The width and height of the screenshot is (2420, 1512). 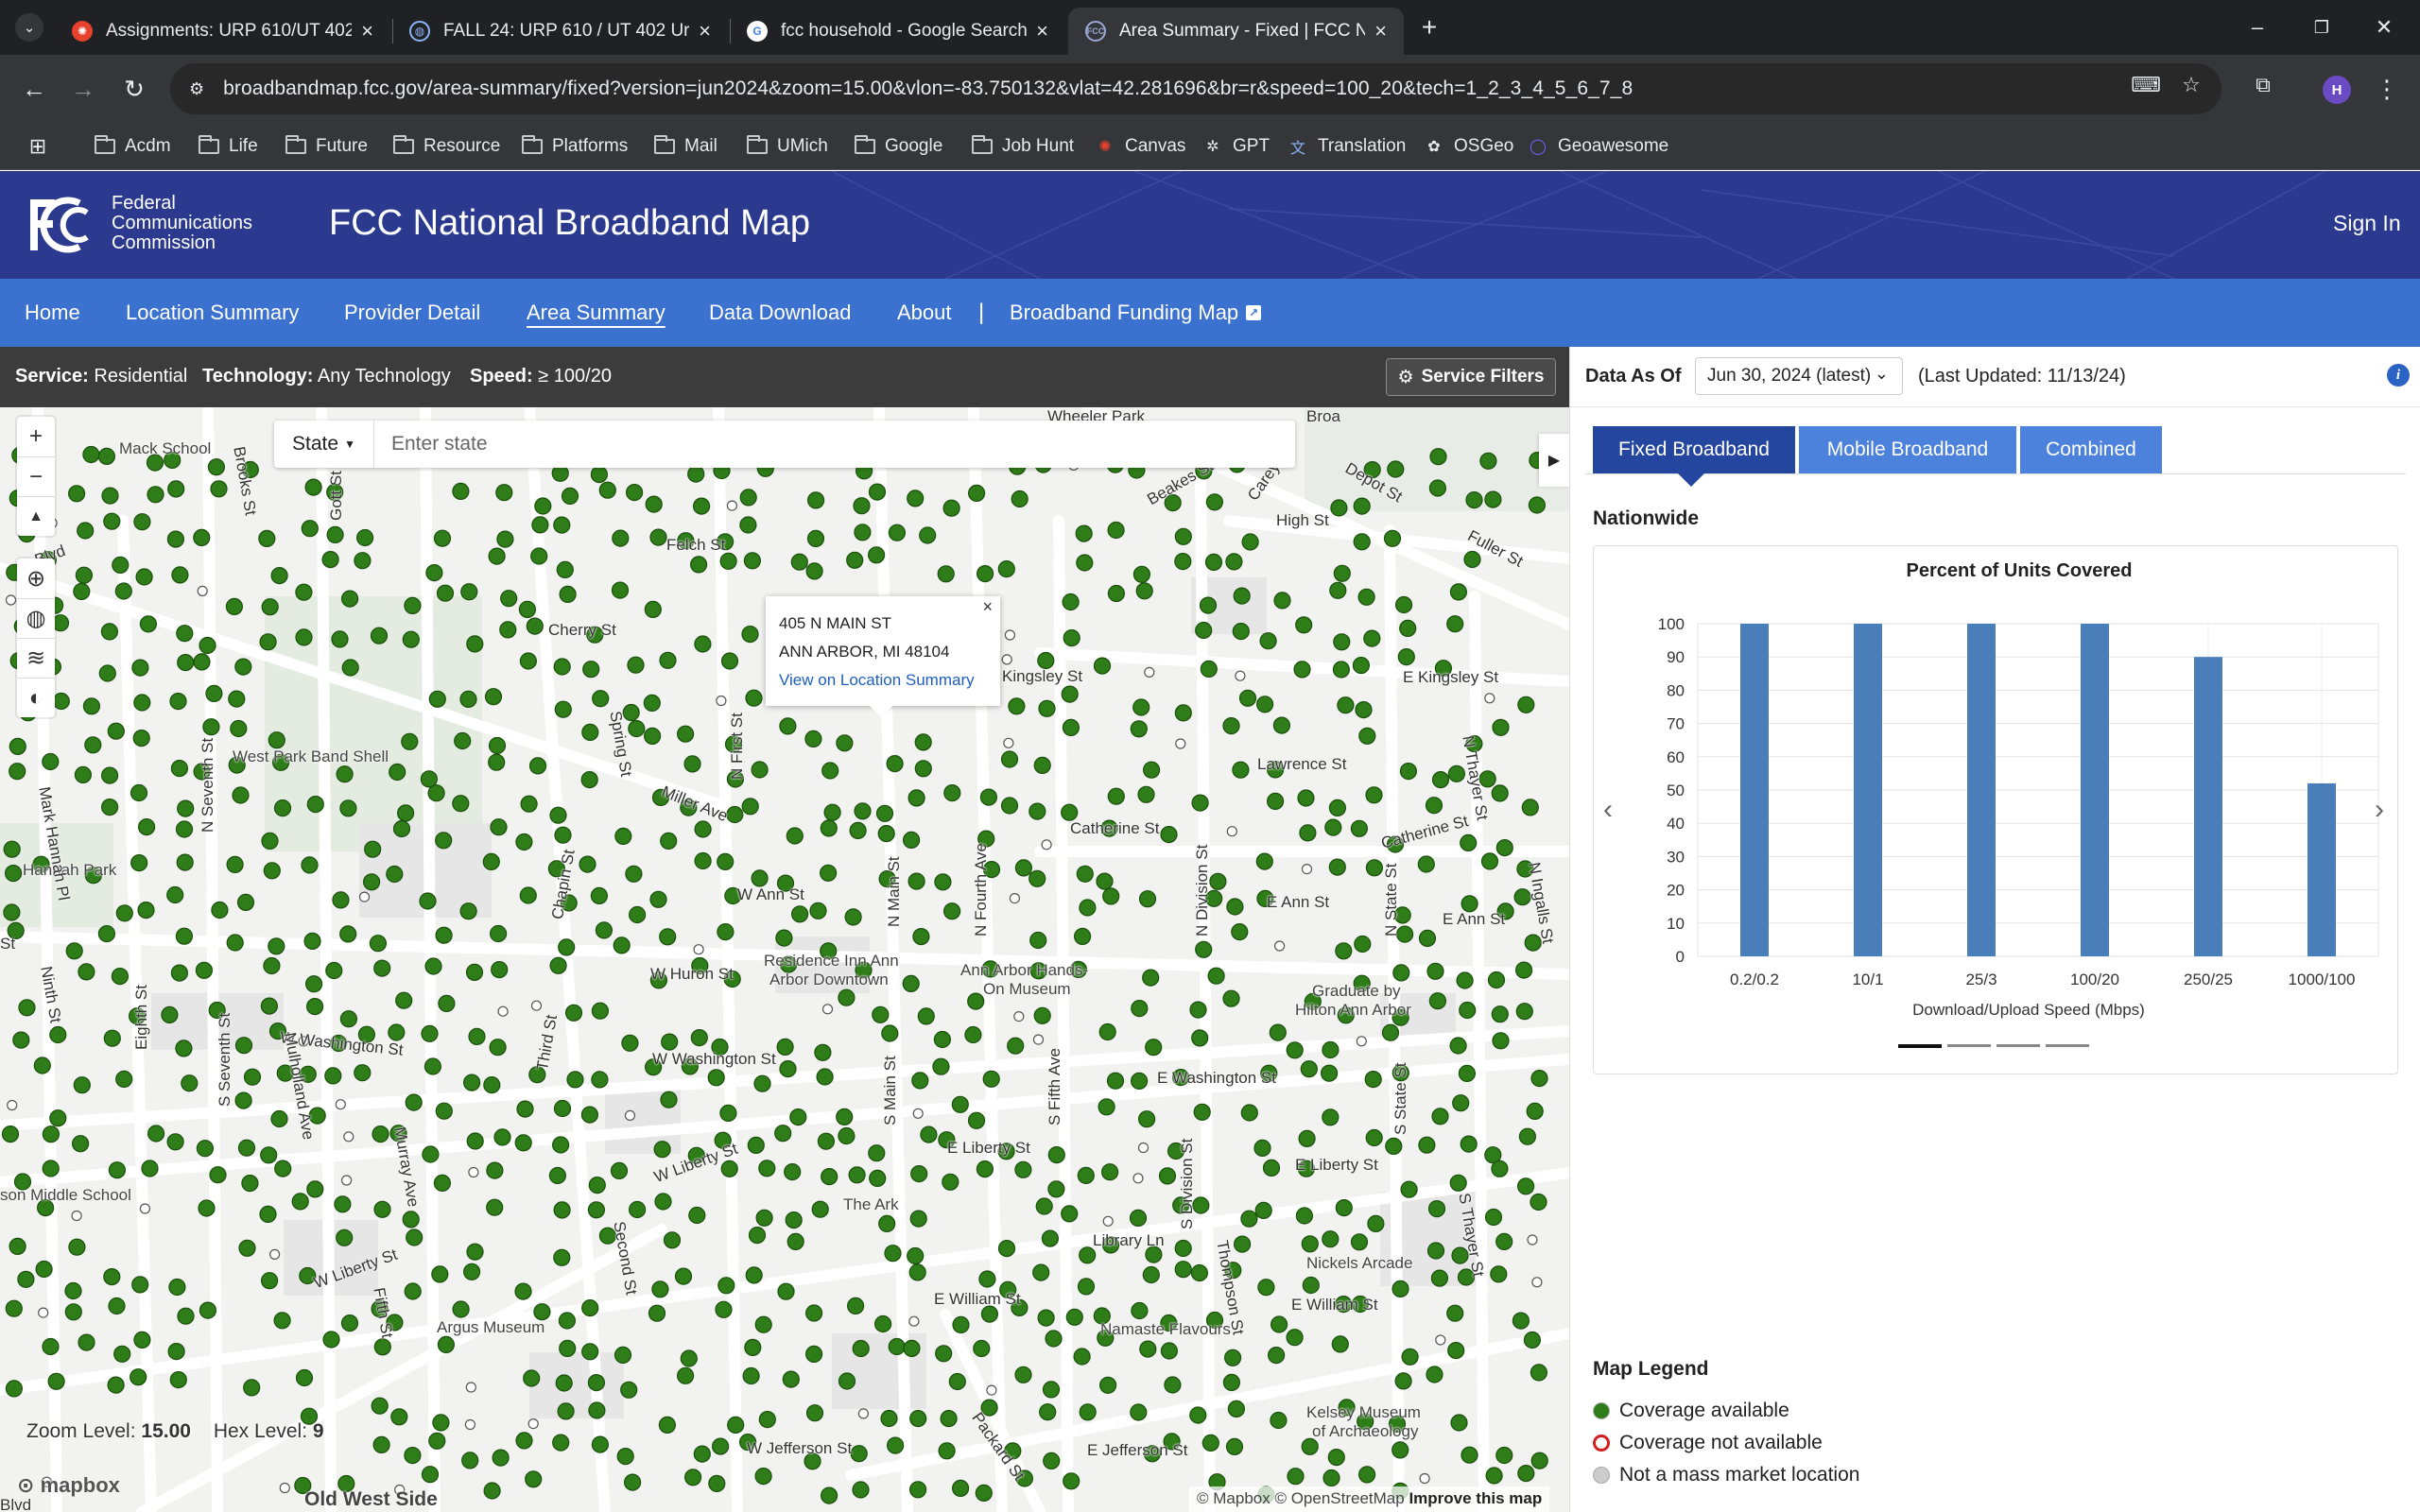 I want to click on extensions-puzzle-icon: ⧉, so click(x=2263, y=85).